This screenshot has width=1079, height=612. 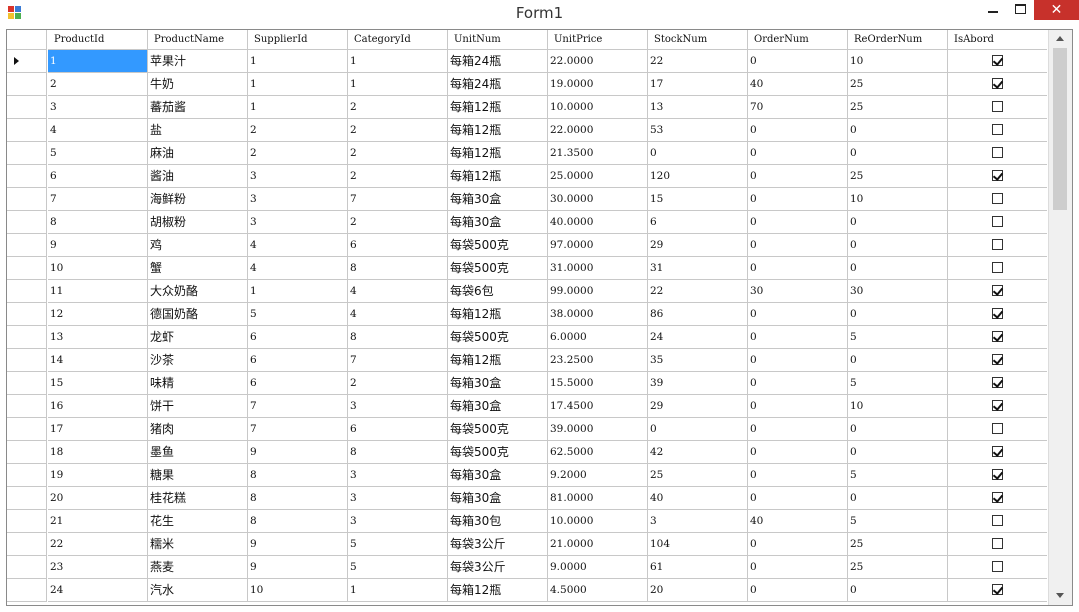 I want to click on table-row: 23 燕麦 9 5 每袋3公斤 9.0000 61 0 25, so click(x=527, y=567).